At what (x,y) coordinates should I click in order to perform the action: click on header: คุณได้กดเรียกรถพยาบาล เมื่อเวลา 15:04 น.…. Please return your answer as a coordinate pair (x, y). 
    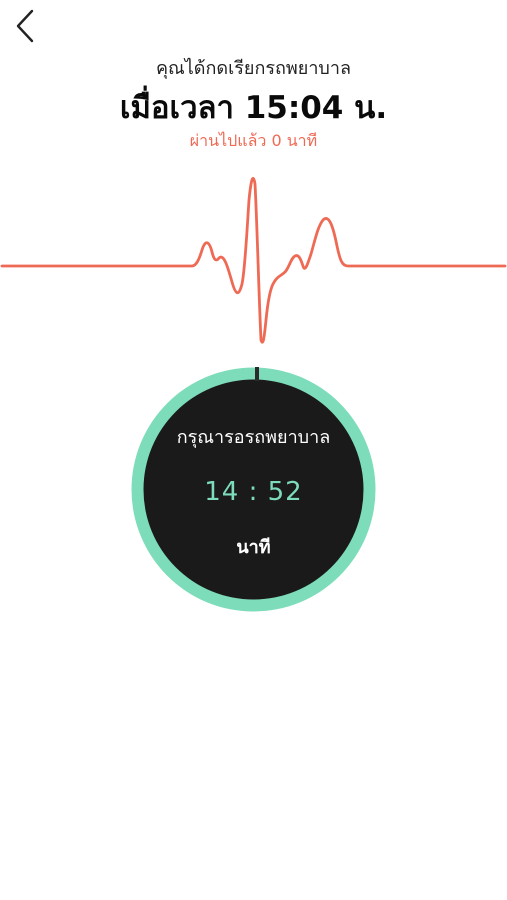
    Looking at the image, I should click on (253, 104).